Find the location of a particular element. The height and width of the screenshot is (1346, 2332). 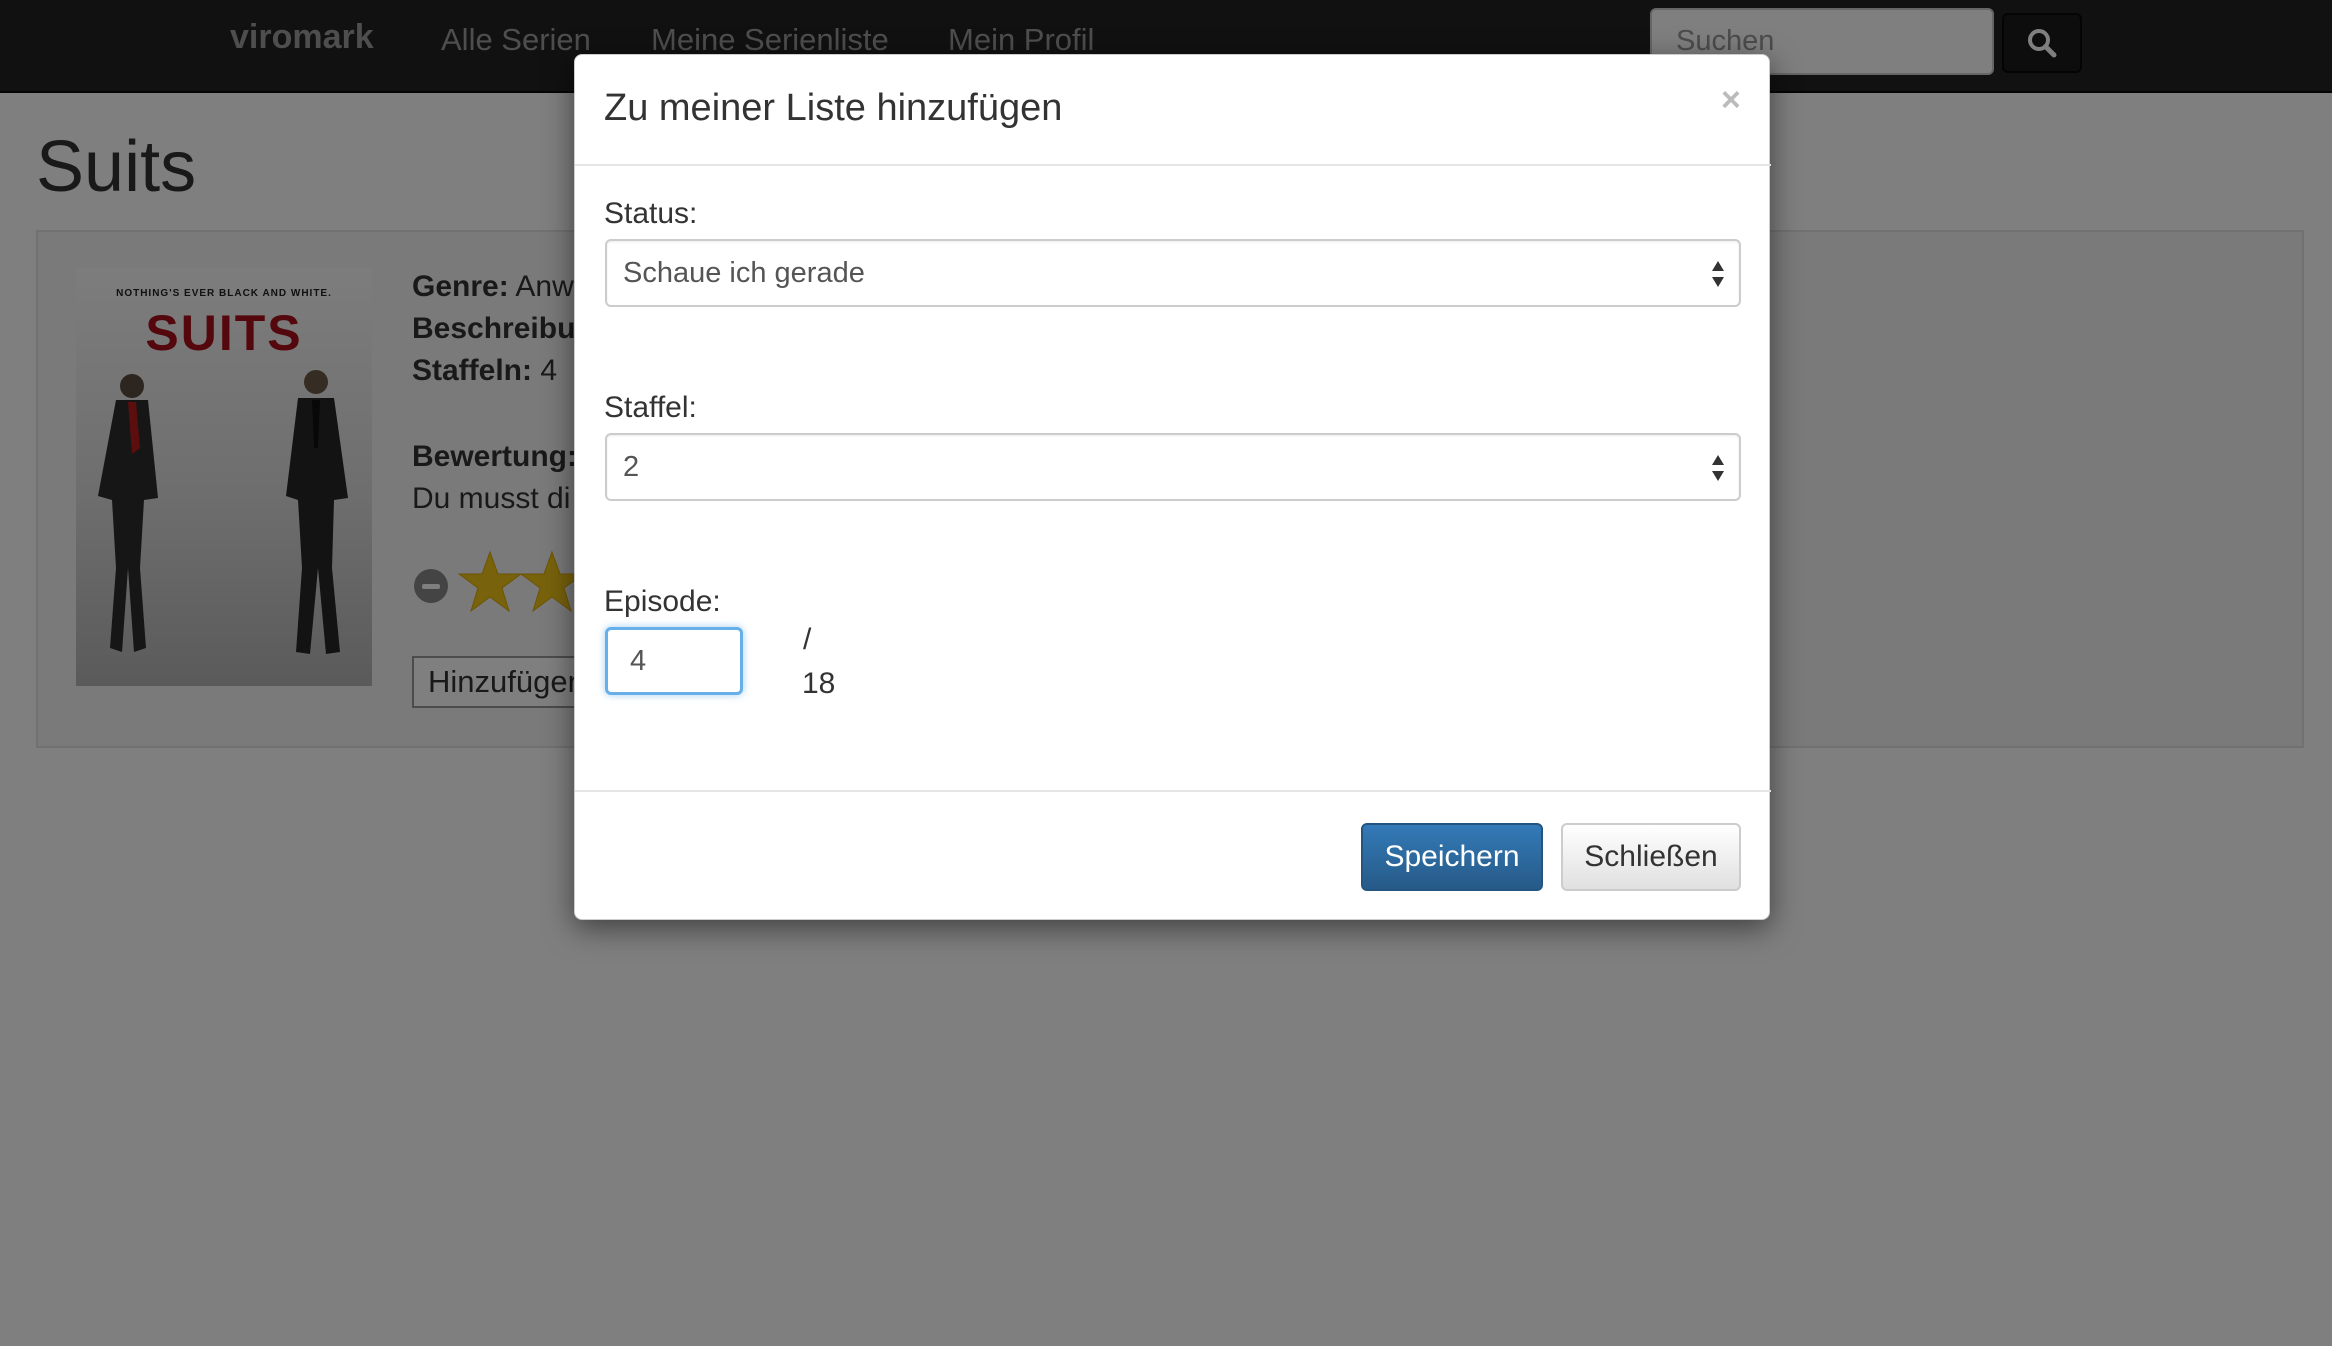

season-label: Staffel: is located at coordinates (650, 407).